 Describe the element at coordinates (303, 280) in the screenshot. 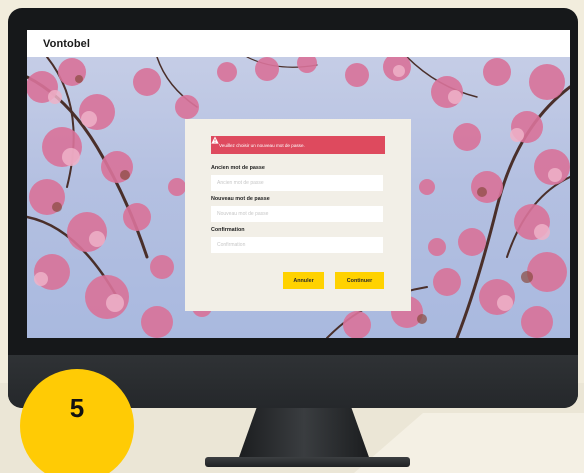

I see `cancel-button: Annuler` at that location.